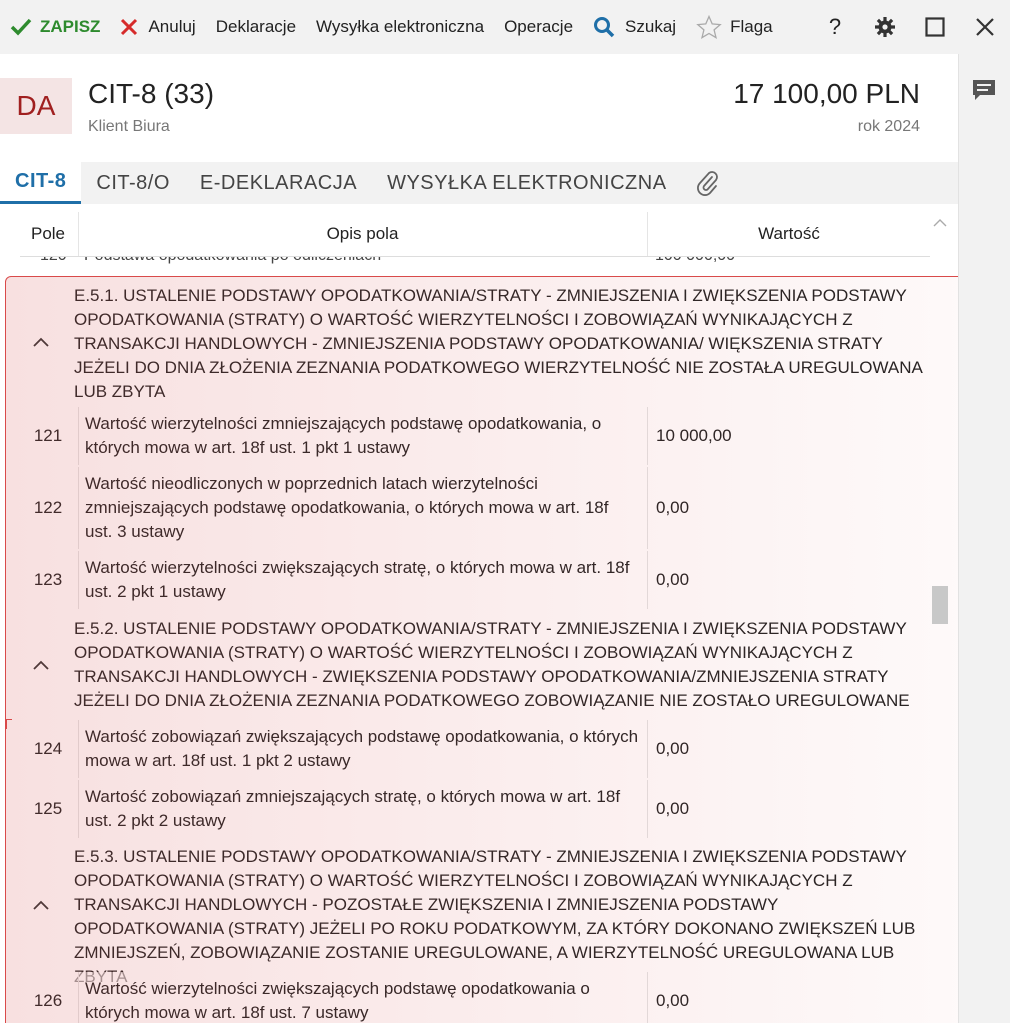 The image size is (1010, 1023). What do you see at coordinates (695, 261) in the screenshot?
I see `row-value: 100 000,00` at bounding box center [695, 261].